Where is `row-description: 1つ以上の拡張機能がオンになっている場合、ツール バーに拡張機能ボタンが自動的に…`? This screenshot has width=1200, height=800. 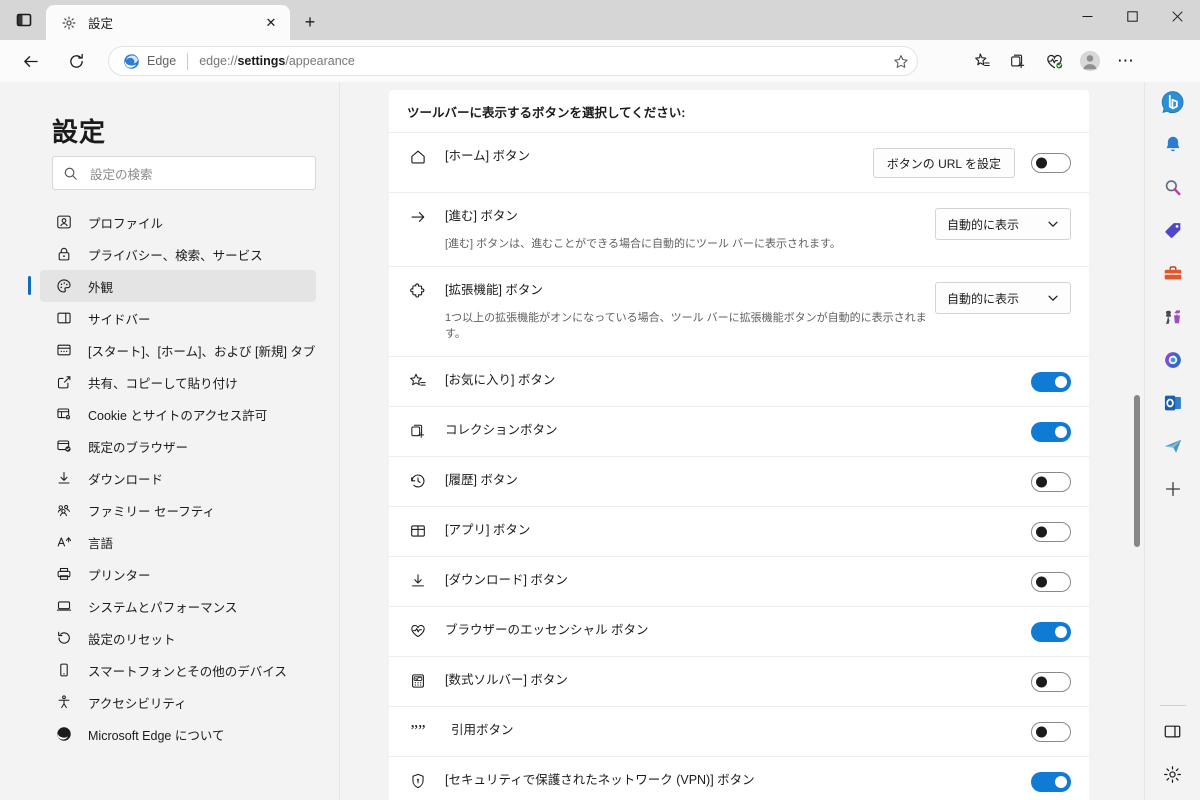
row-description: 1つ以上の拡張機能がオンになっている場合、ツール バーに拡張機能ボタンが自動的に… is located at coordinates (686, 326).